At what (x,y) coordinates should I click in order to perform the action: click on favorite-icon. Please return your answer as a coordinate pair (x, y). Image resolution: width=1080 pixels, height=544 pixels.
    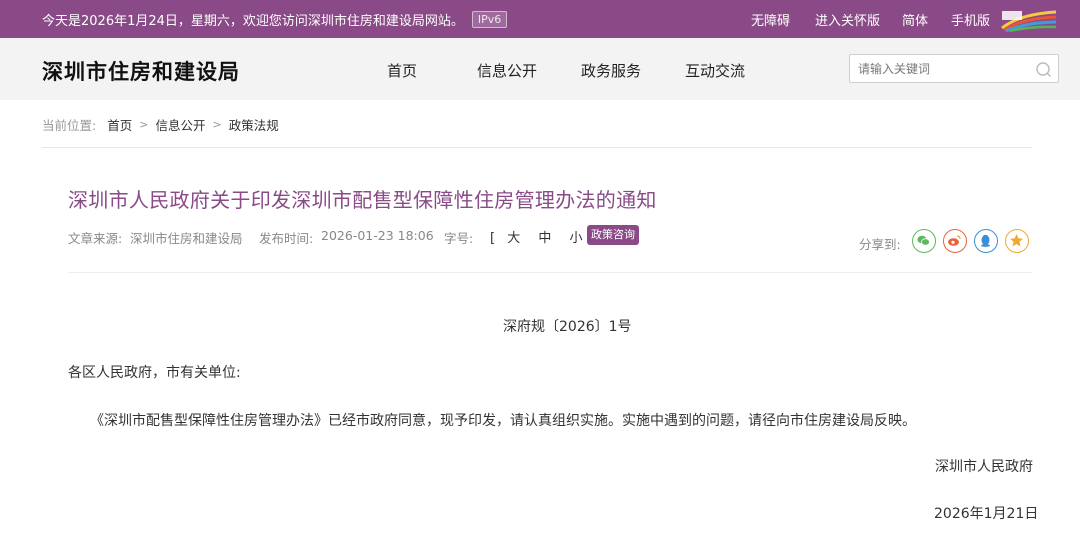
    Looking at the image, I should click on (1016, 240).